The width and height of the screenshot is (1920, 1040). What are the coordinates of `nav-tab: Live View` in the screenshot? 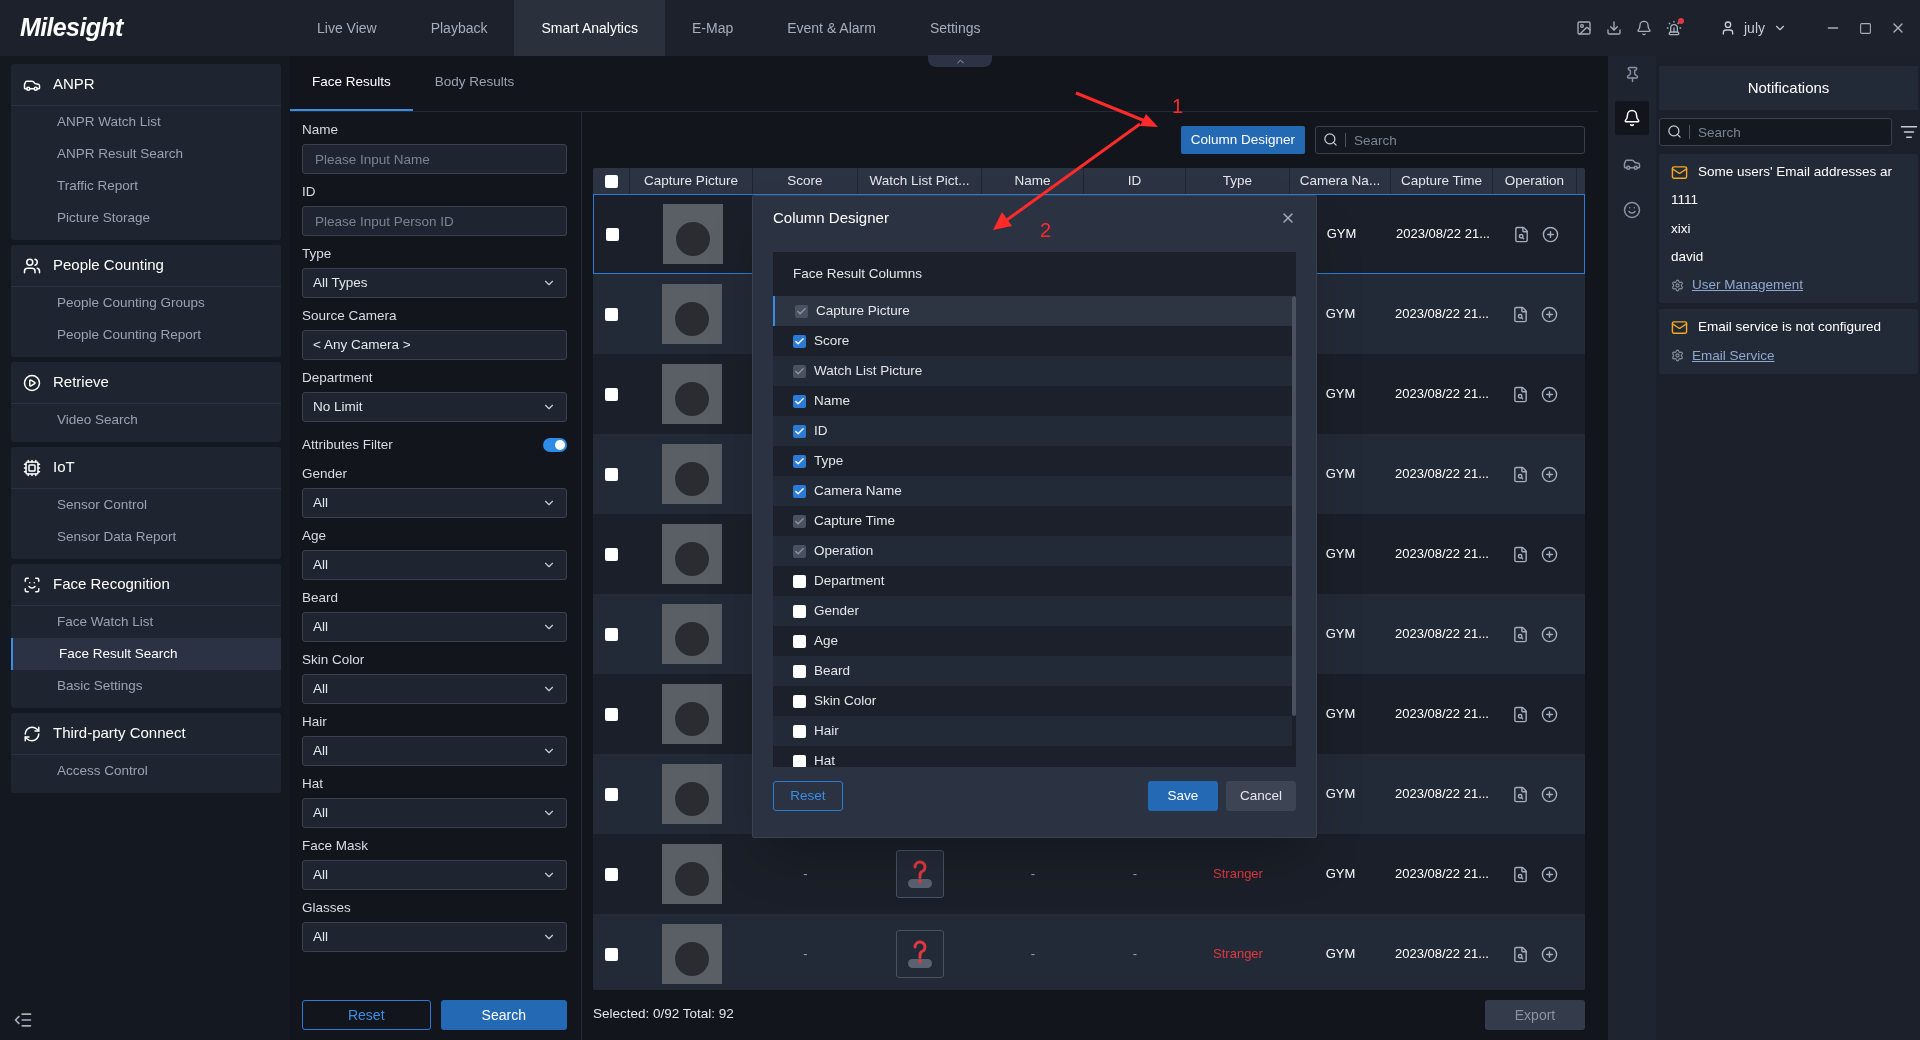 It's located at (347, 28).